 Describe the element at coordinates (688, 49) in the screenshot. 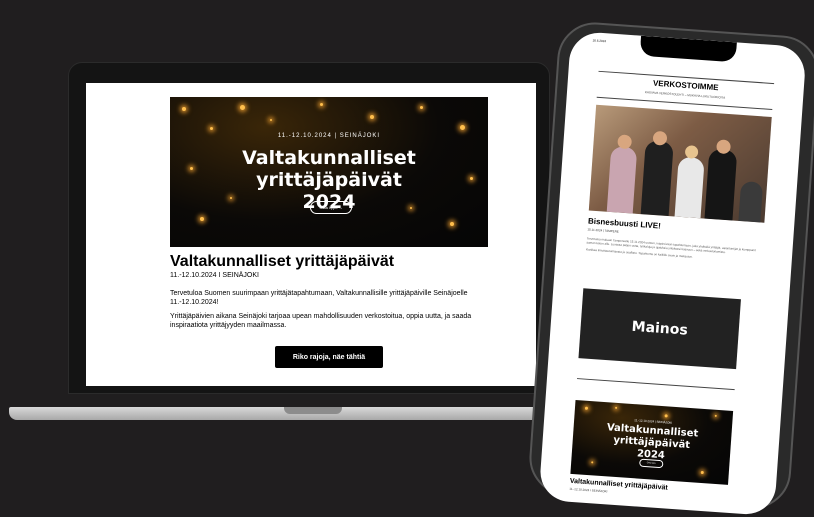

I see `dynamic-island` at that location.